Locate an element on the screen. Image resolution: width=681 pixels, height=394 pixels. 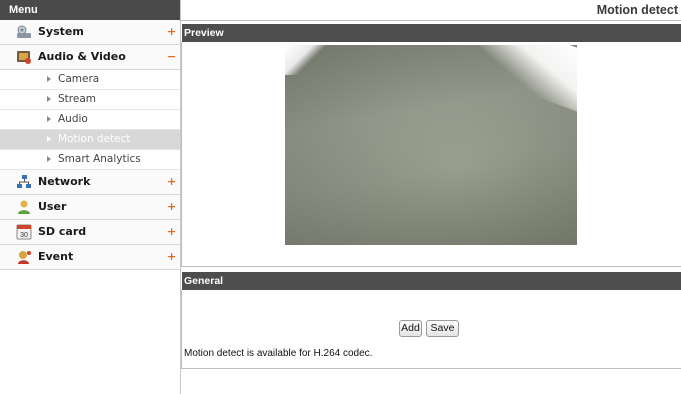
submenu-item-motion-detect: Motion detect is located at coordinates (90, 140).